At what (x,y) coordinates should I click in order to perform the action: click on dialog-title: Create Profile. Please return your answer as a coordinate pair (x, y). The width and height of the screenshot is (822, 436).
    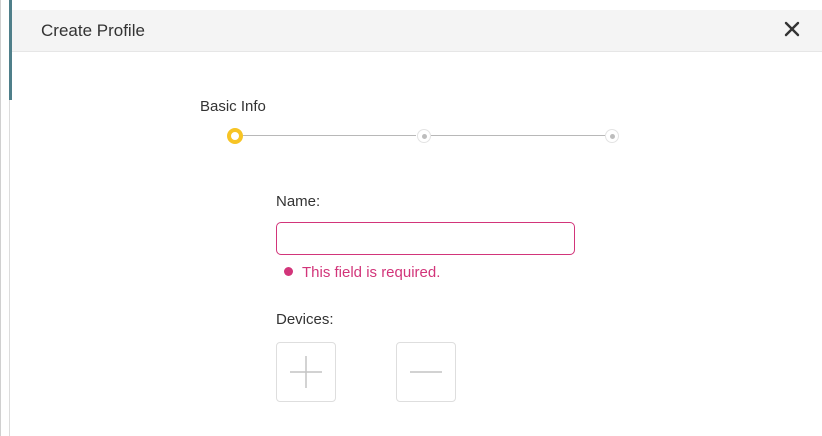
    Looking at the image, I should click on (93, 30).